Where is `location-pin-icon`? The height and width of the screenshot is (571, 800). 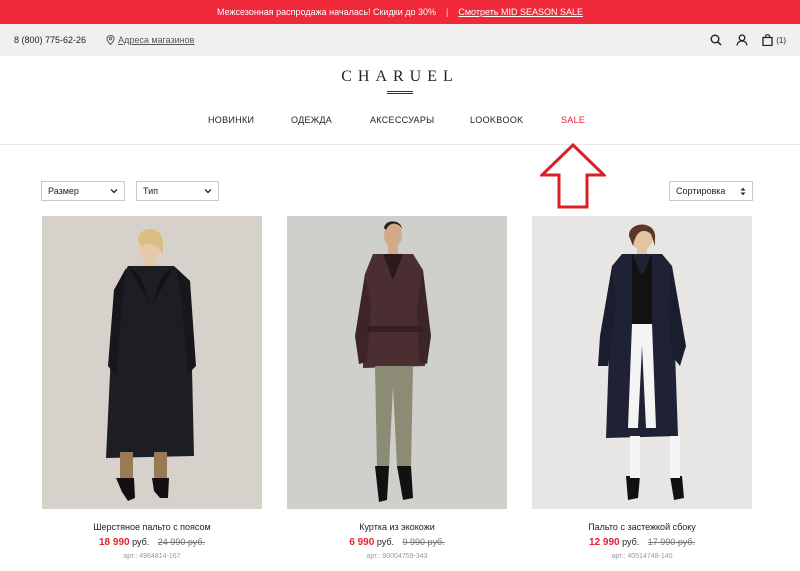 location-pin-icon is located at coordinates (110, 40).